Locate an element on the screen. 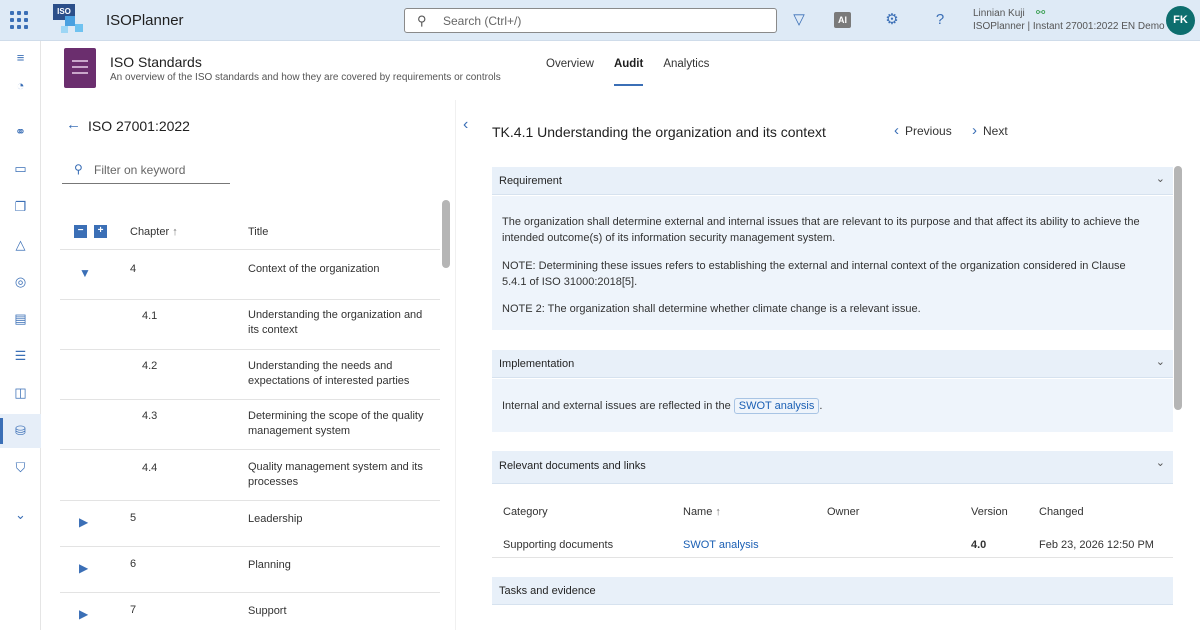  column-header-title: Title is located at coordinates (258, 232).